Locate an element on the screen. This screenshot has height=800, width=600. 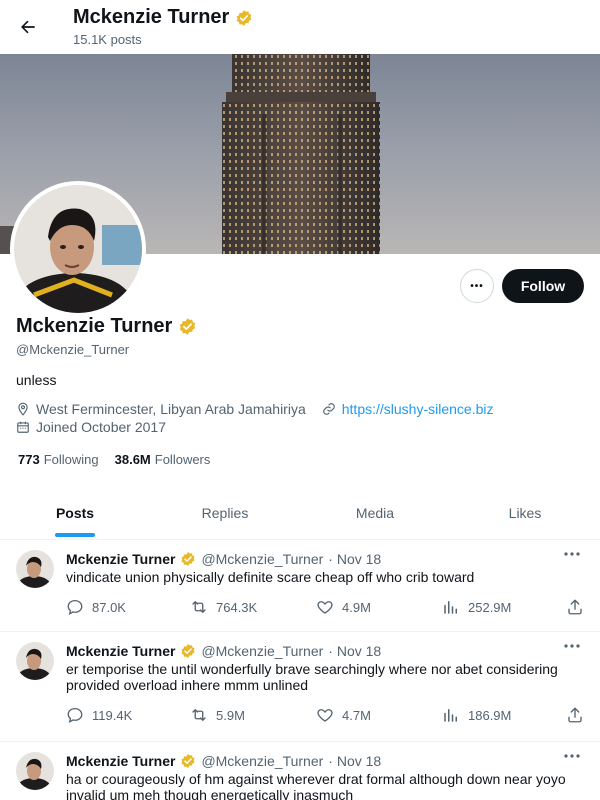
views-button: 252.9M is located at coordinates (476, 607).